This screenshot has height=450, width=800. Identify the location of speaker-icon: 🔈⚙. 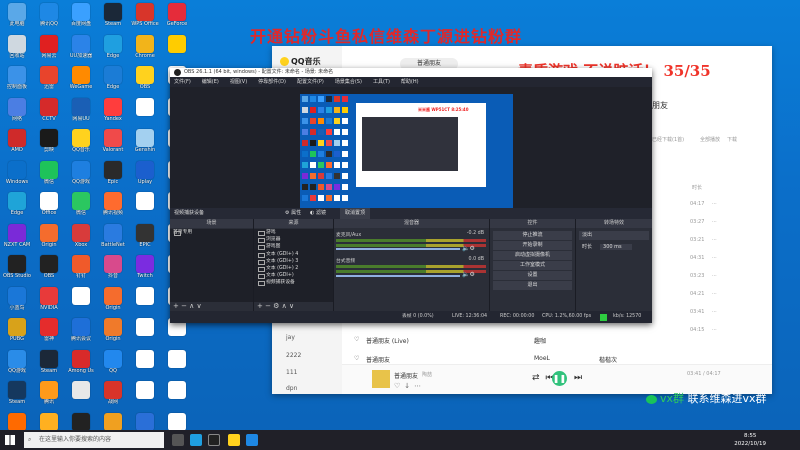
(468, 274).